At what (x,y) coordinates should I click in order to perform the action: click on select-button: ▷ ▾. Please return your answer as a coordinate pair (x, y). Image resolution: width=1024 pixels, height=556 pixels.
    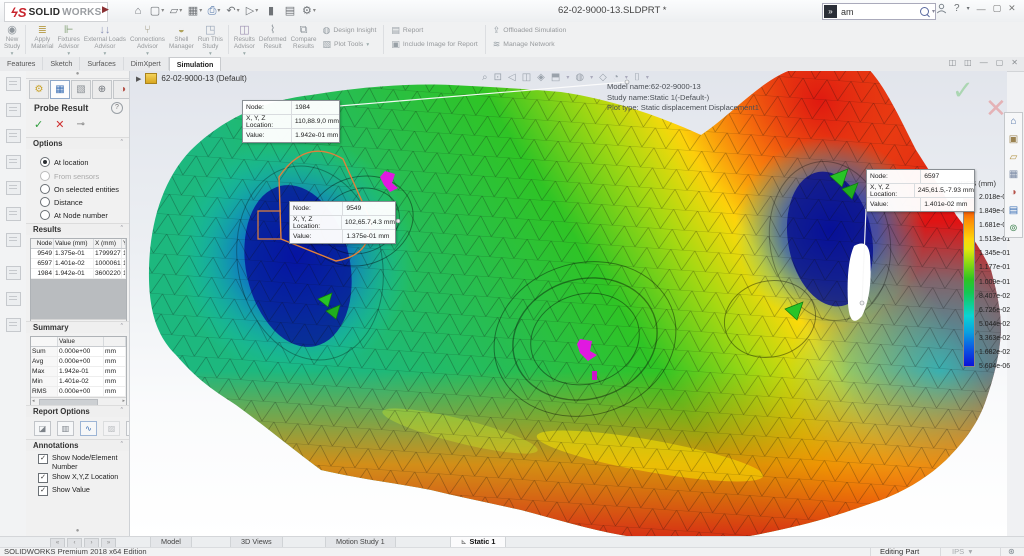
    Looking at the image, I should click on (252, 11).